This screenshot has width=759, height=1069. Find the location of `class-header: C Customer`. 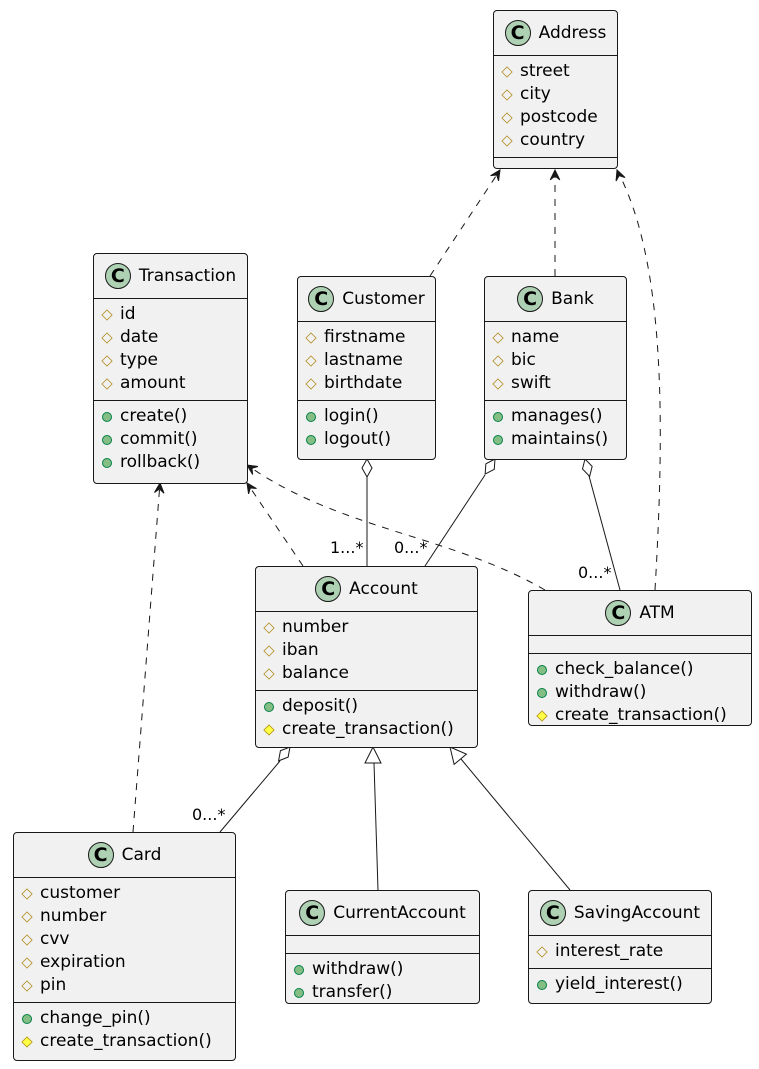

class-header: C Customer is located at coordinates (366, 299).